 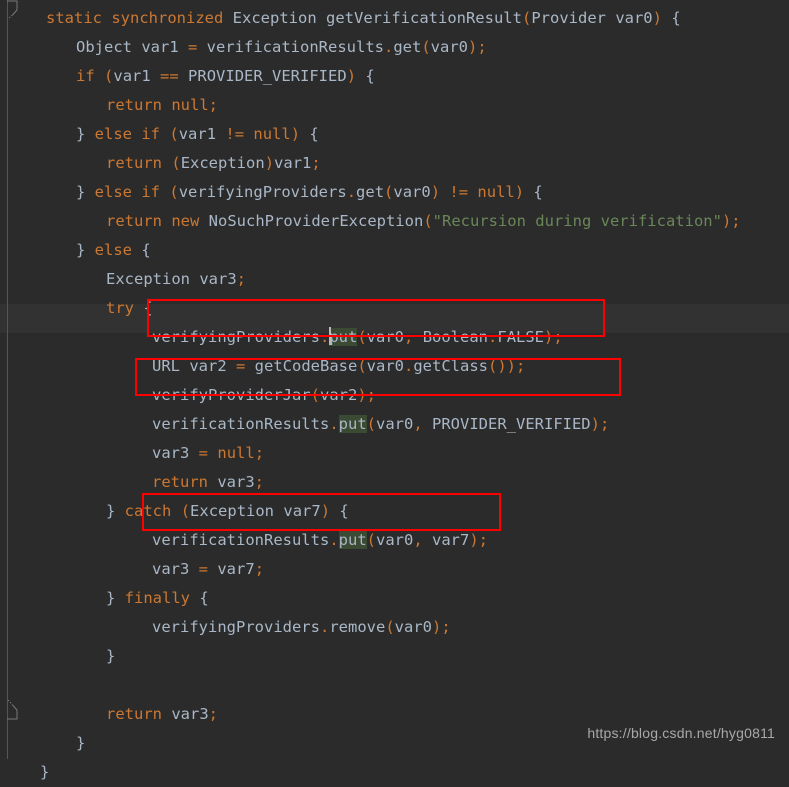 What do you see at coordinates (394, 163) in the screenshot?
I see `code-line: return (Exception)var1;` at bounding box center [394, 163].